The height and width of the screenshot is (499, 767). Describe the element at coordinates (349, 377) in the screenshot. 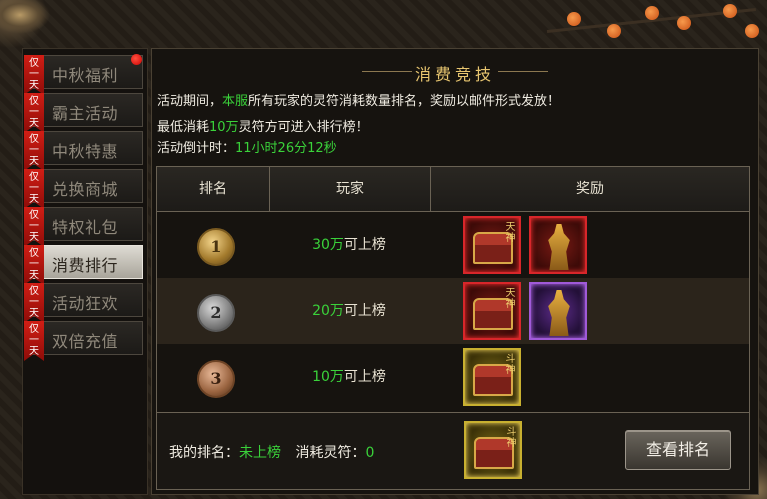

I see `rank-requirement: 10万可上榜` at that location.